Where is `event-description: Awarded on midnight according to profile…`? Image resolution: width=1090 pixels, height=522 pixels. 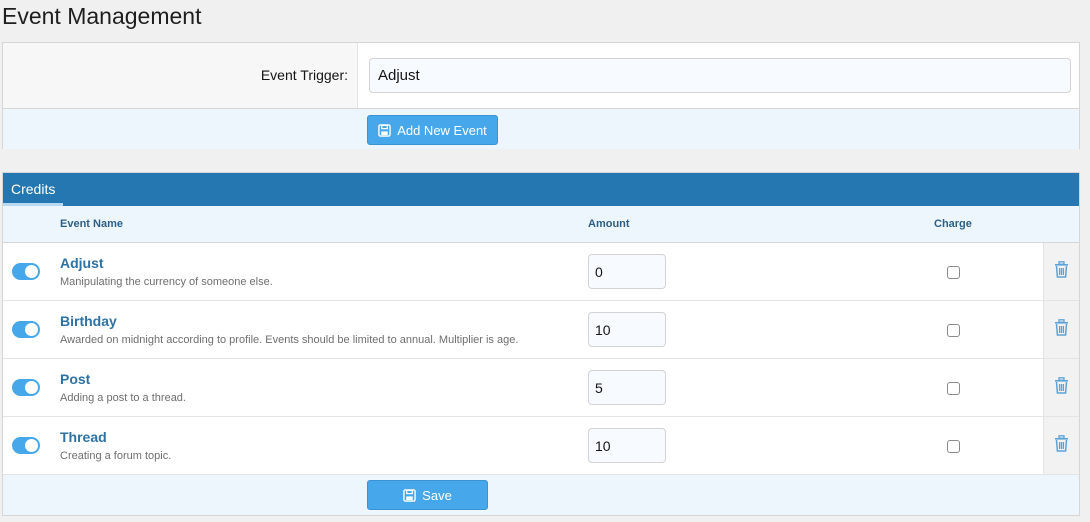 event-description: Awarded on midnight according to profile… is located at coordinates (289, 340).